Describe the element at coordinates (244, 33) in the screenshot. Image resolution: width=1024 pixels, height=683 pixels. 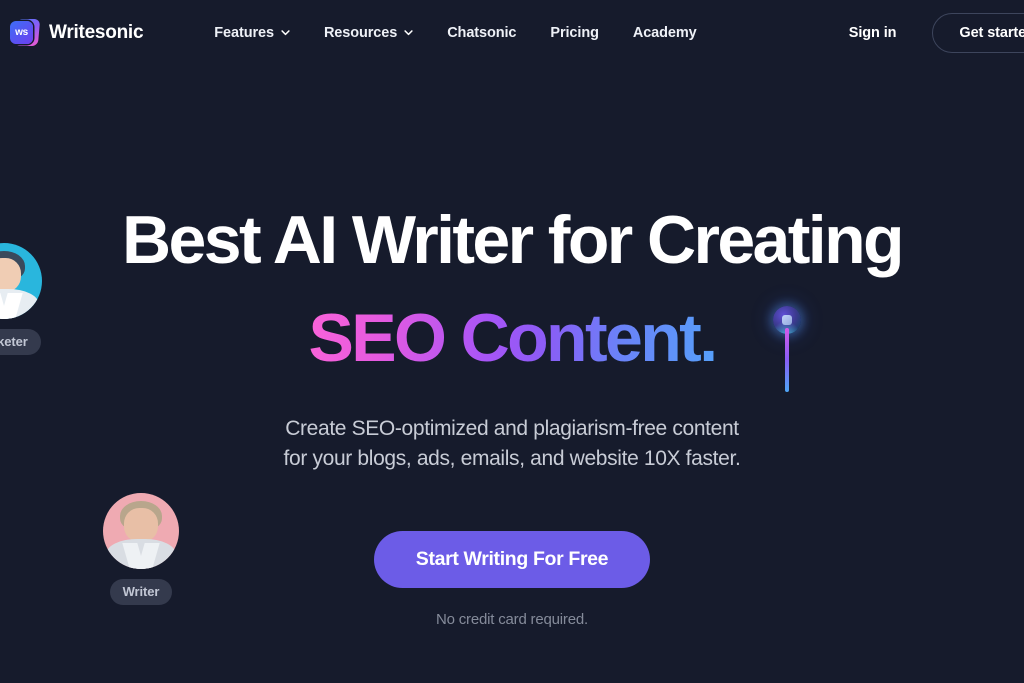
I see `nav-label-features: Features` at that location.